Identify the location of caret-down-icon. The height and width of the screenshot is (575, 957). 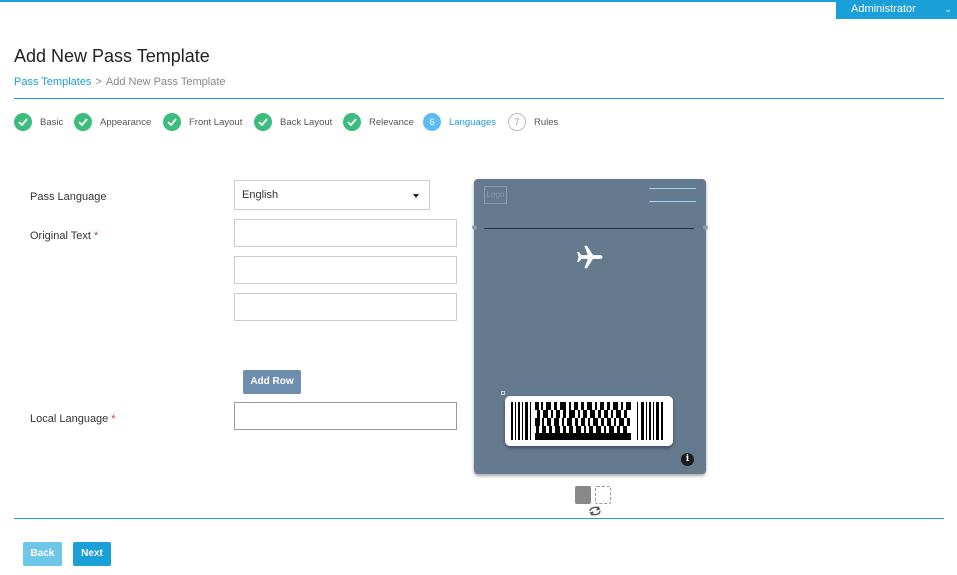
(416, 196).